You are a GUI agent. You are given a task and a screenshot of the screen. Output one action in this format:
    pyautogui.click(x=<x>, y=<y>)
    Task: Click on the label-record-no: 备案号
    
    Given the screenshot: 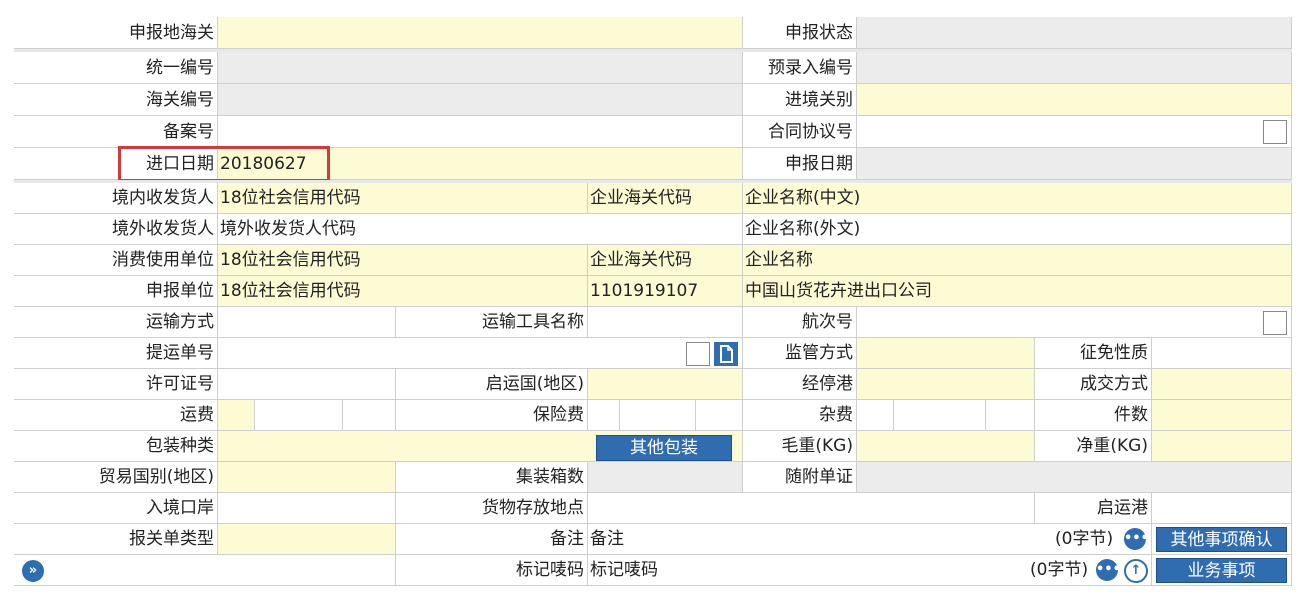 What is the action you would take?
    pyautogui.click(x=116, y=132)
    